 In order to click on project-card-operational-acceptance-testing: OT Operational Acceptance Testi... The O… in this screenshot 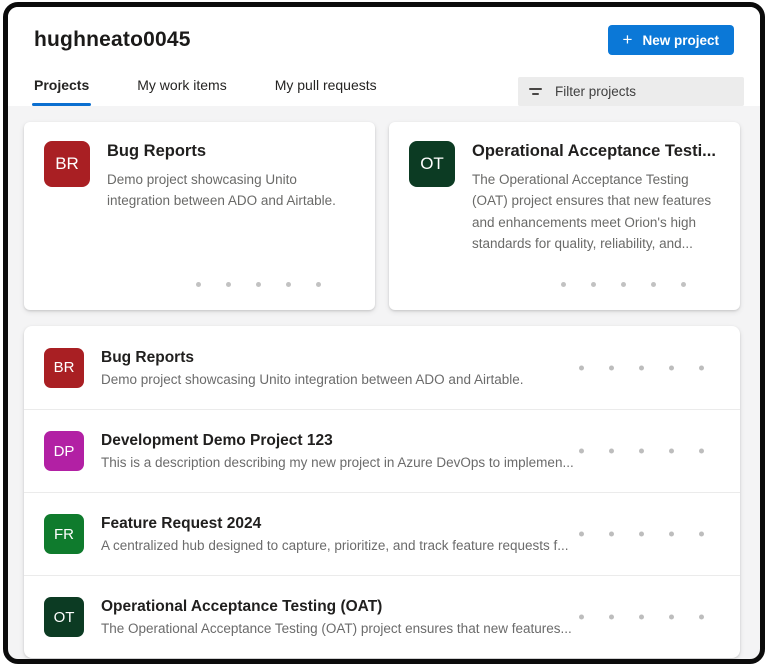, I will do `click(564, 216)`.